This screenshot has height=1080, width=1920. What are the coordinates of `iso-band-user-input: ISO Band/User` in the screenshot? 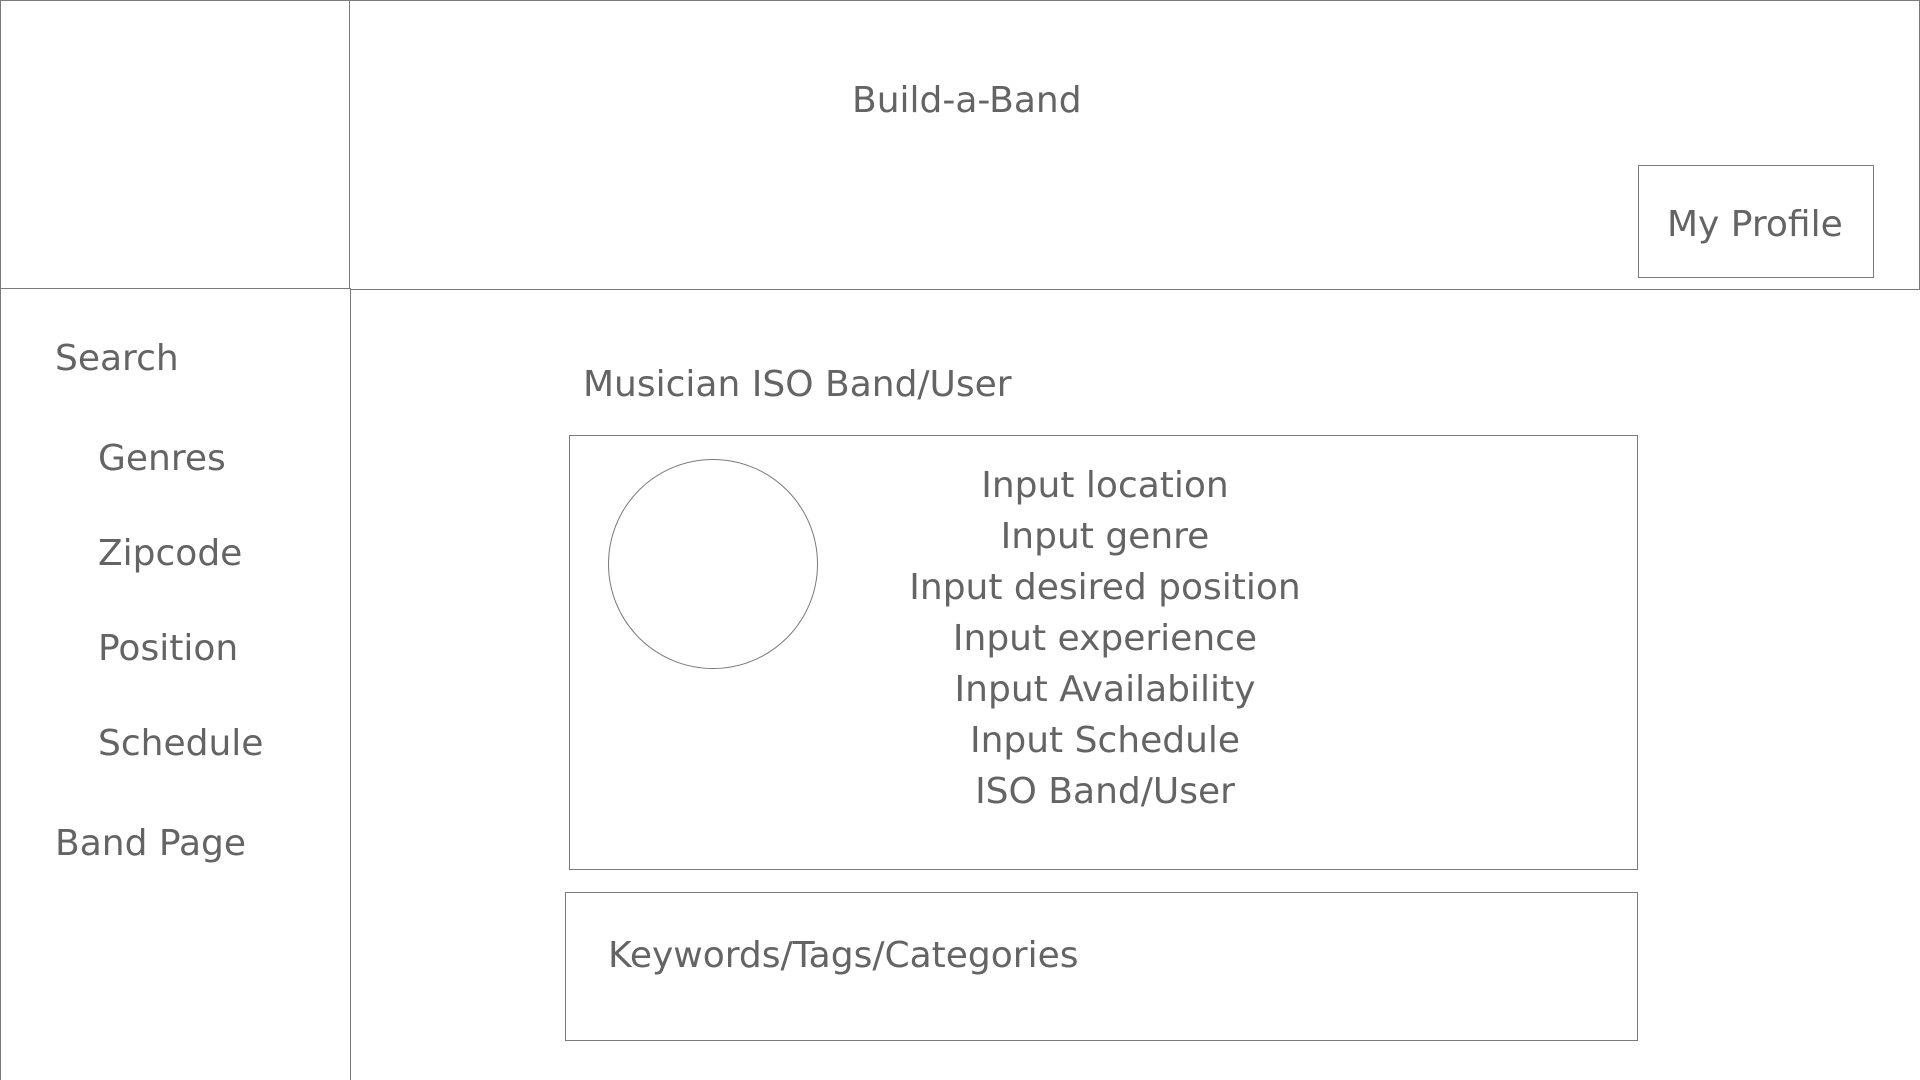 It's located at (1105, 791).